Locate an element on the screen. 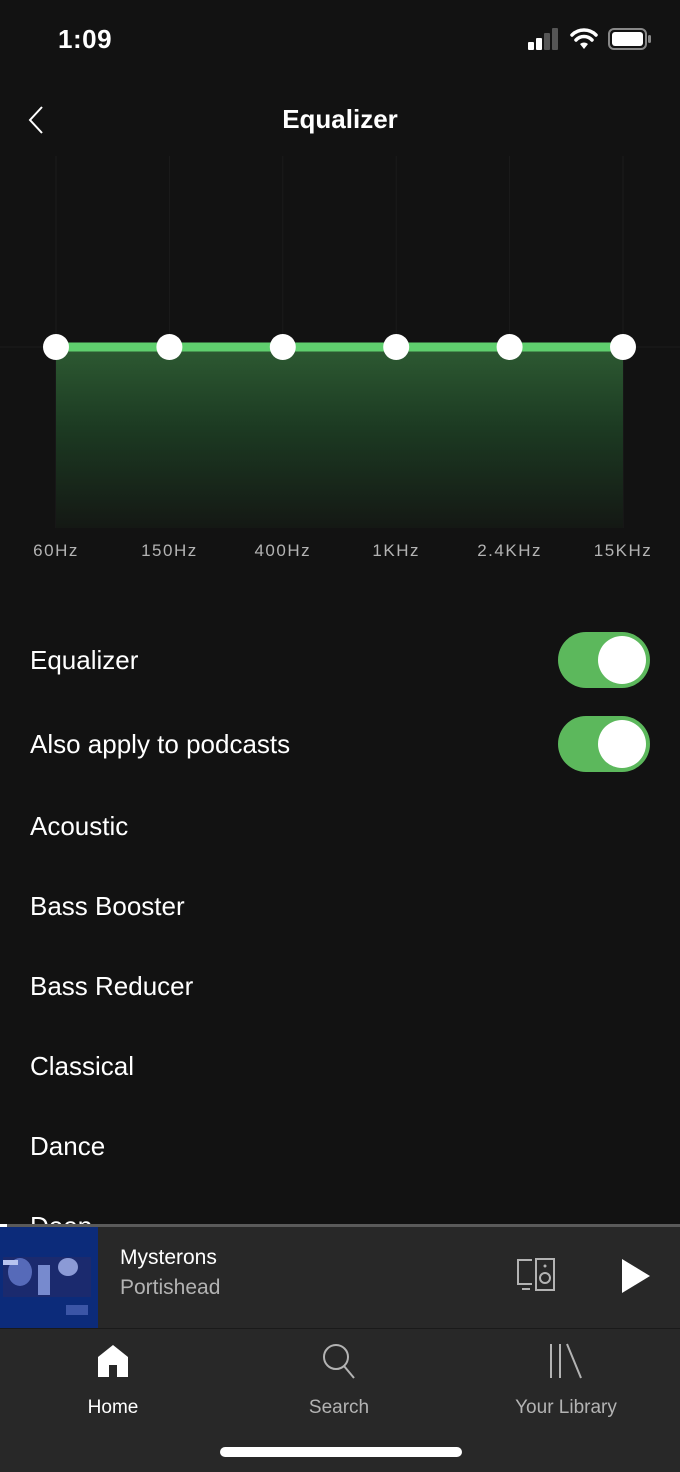 This screenshot has width=680, height=1472. devices-button is located at coordinates (536, 1276).